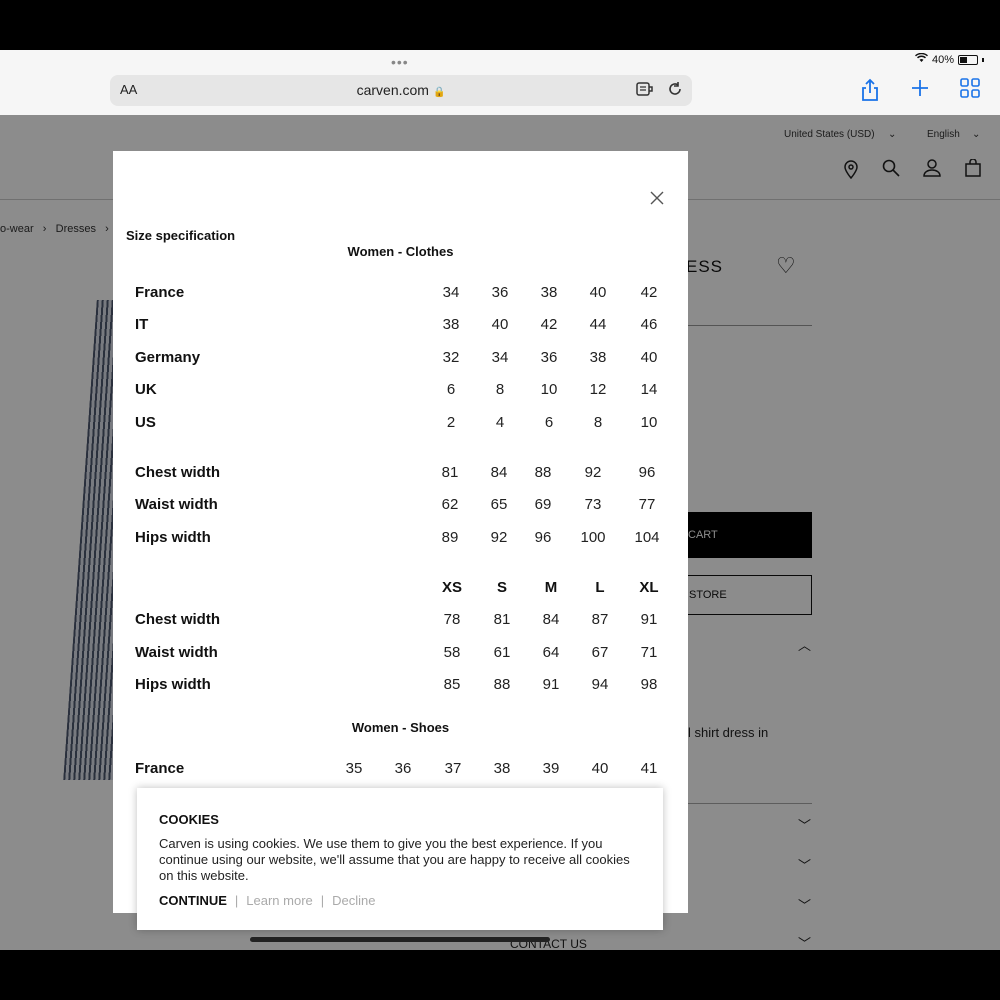  What do you see at coordinates (551, 652) in the screenshot?
I see `size-cell: 64` at bounding box center [551, 652].